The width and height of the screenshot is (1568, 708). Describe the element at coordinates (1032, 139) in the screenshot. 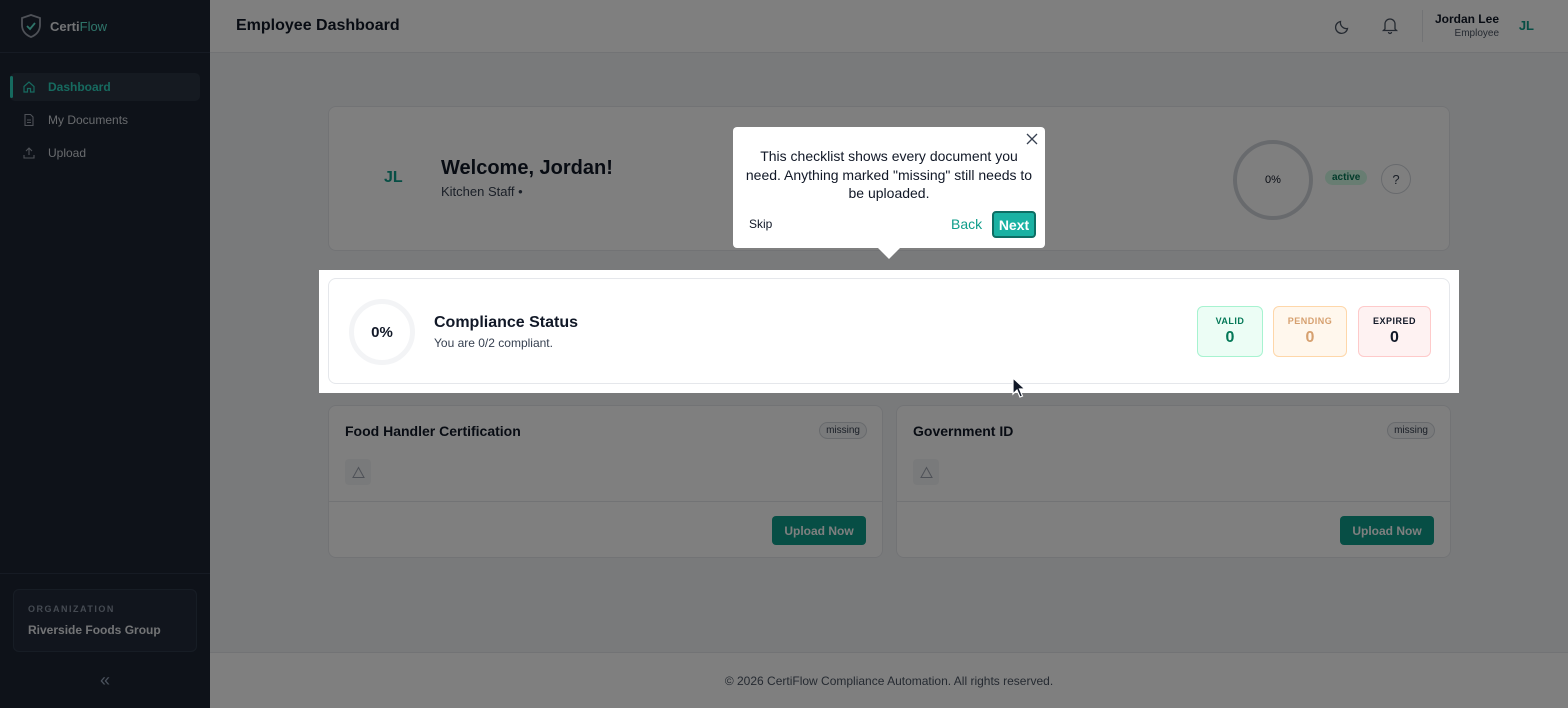

I see `close-icon` at that location.